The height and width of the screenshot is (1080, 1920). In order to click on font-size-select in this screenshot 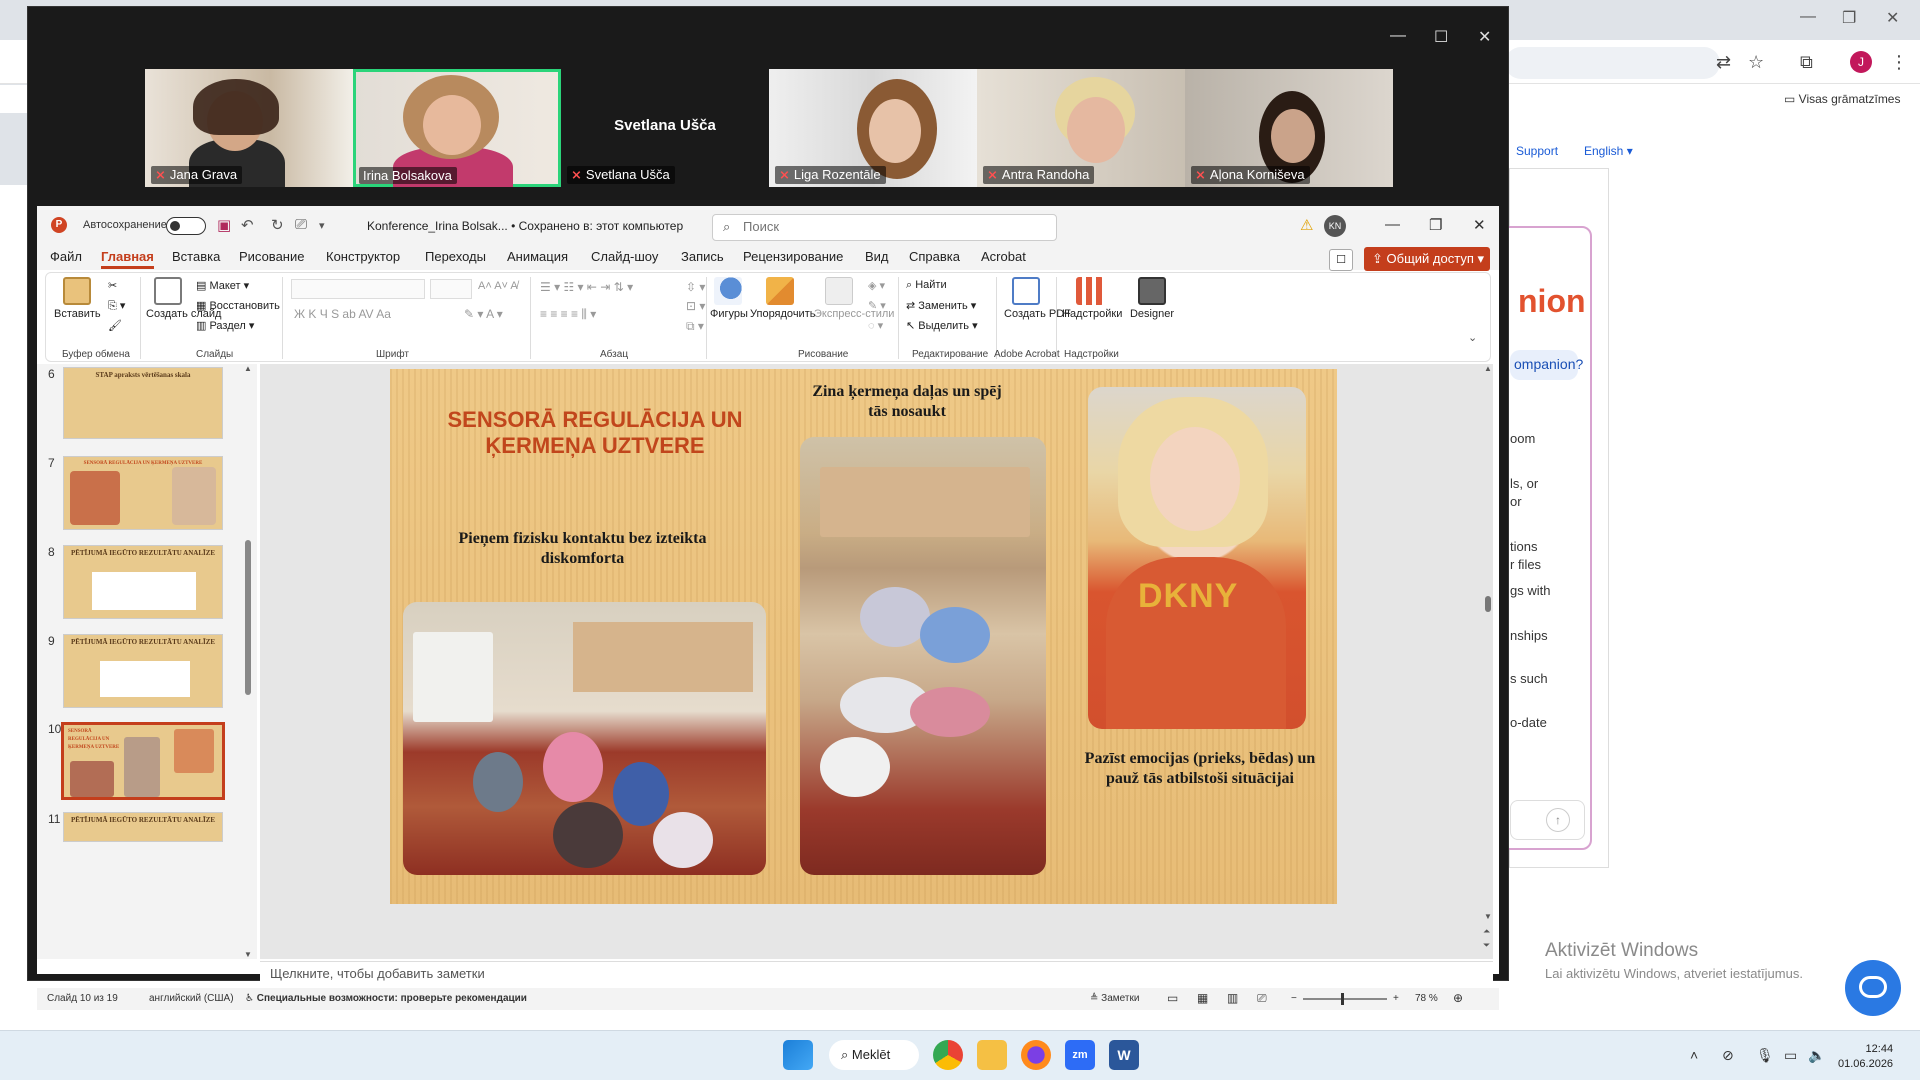, I will do `click(451, 289)`.